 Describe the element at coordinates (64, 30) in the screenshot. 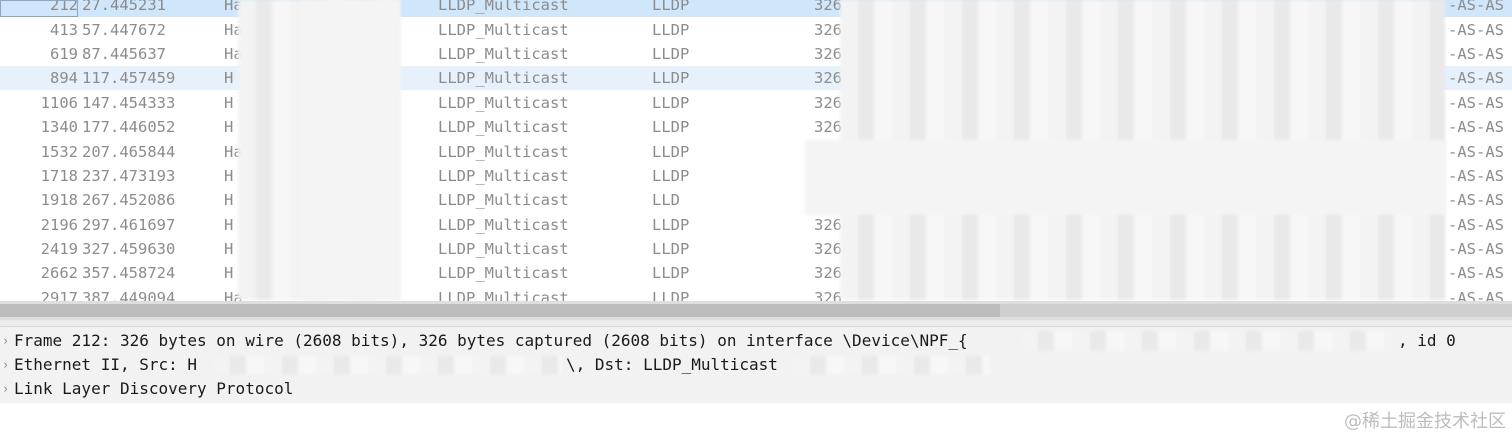

I see `packet-no: 413` at that location.